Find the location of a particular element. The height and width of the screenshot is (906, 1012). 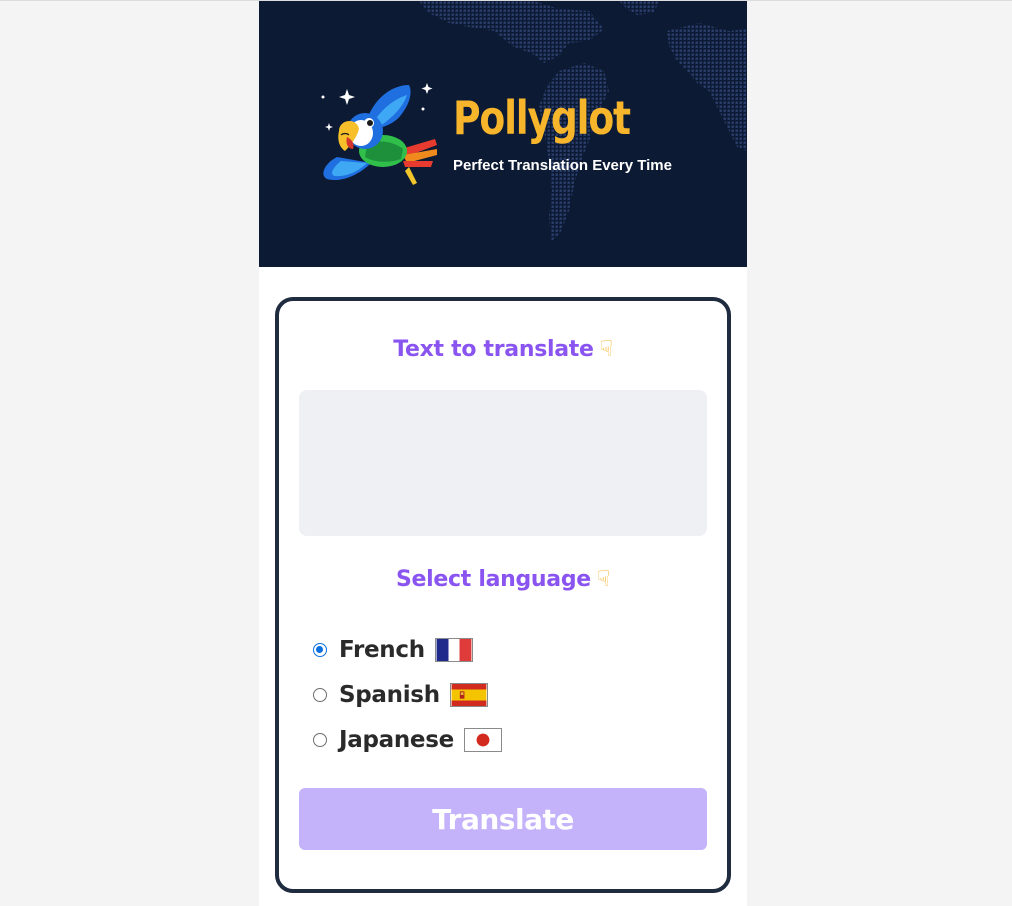

french-radio is located at coordinates (320, 649).